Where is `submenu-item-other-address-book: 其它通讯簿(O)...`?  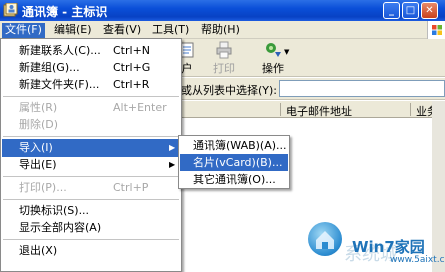
submenu-item-other-address-book: 其它通讯簿(O)... is located at coordinates (234, 179).